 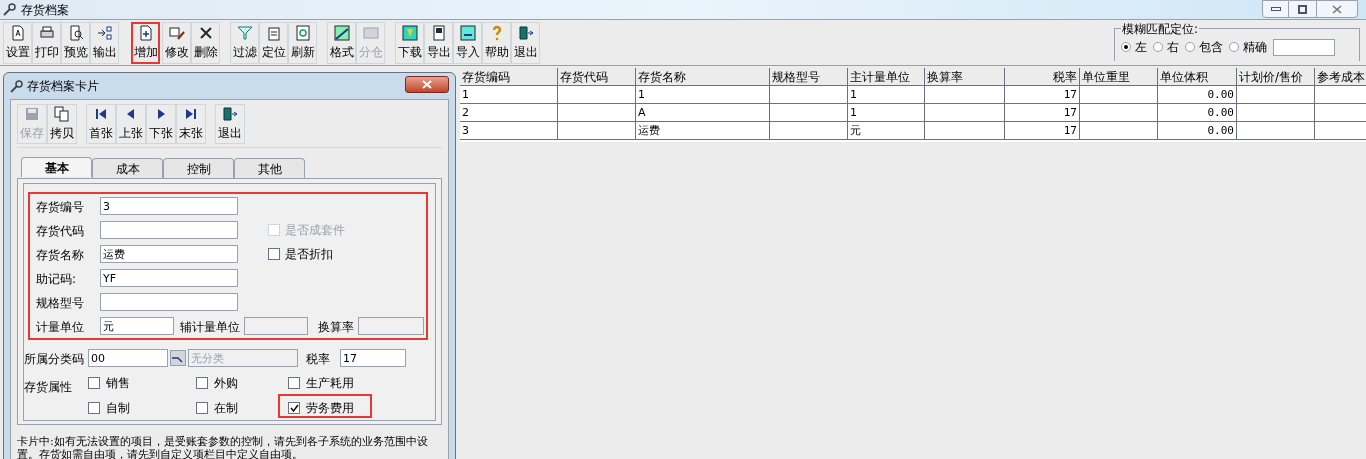 I want to click on import-icon, so click(x=467, y=32).